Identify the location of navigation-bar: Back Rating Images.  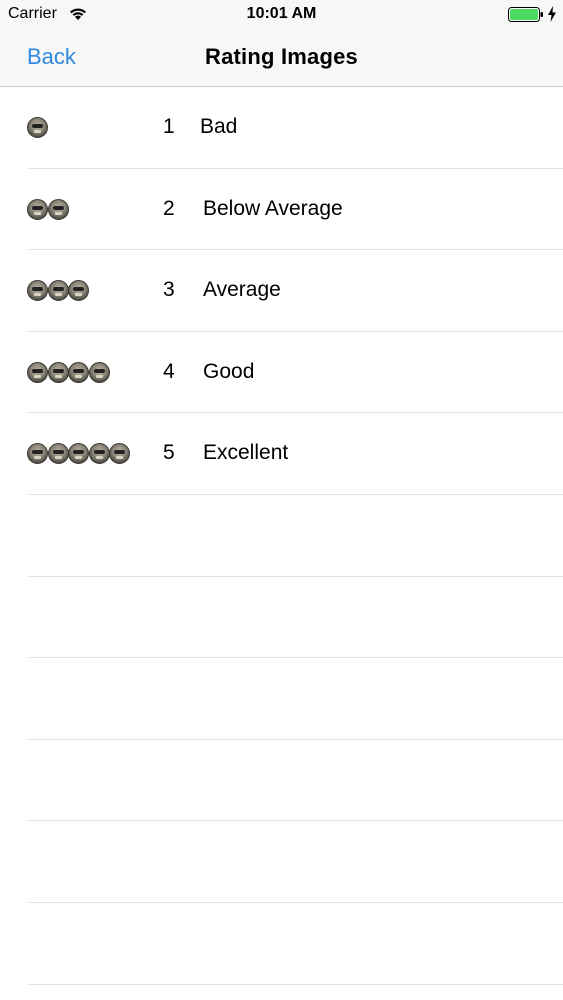
(281, 58).